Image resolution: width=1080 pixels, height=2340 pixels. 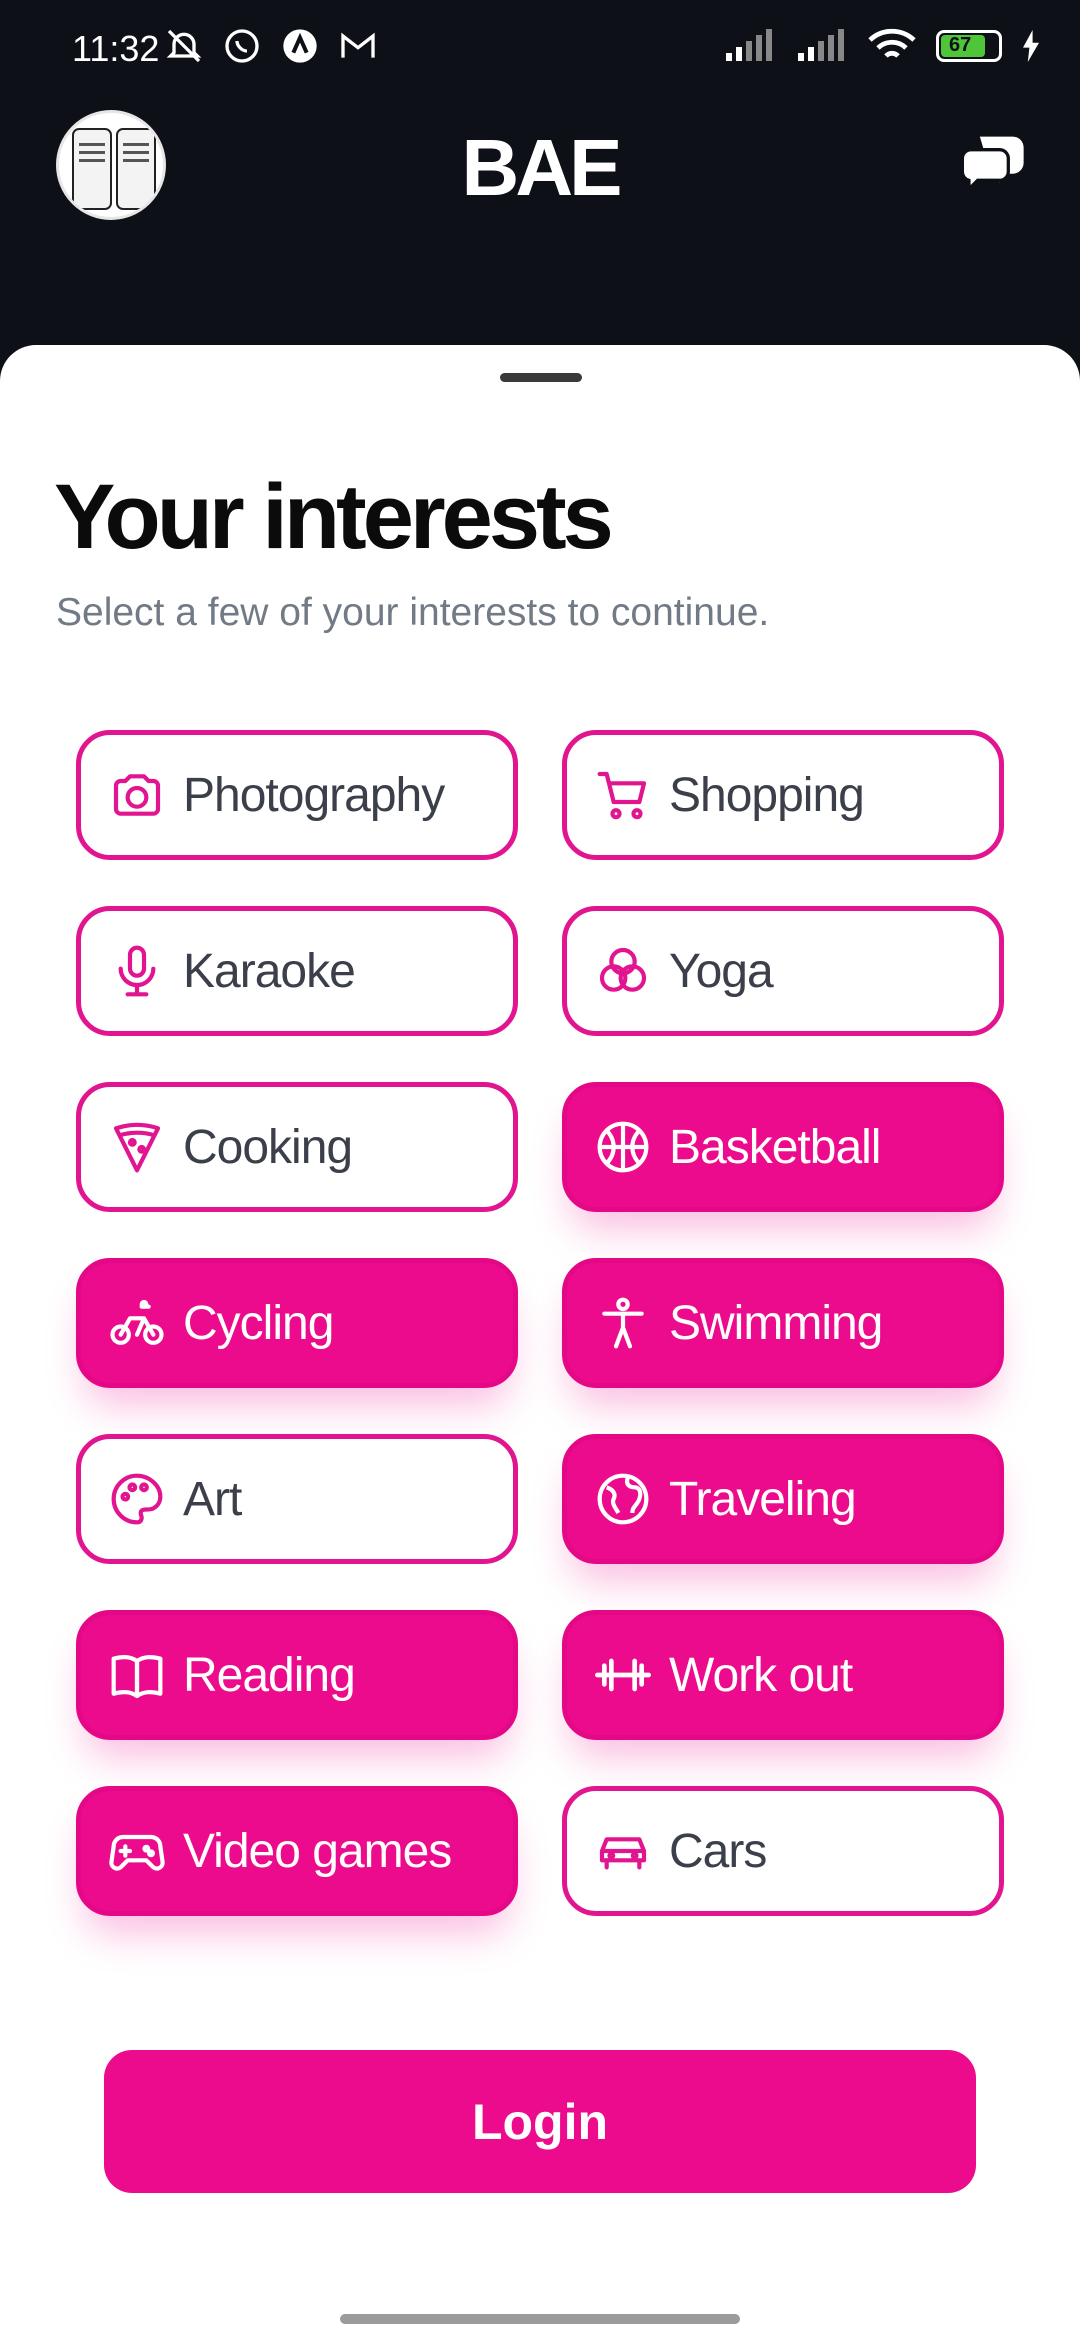 I want to click on interest-chip-shopping: Shopping, so click(x=783, y=795).